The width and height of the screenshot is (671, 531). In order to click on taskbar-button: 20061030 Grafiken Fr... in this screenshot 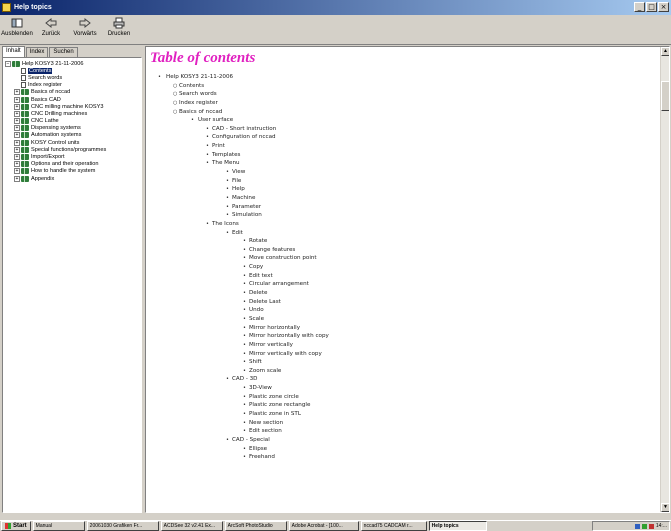, I will do `click(122, 526)`.